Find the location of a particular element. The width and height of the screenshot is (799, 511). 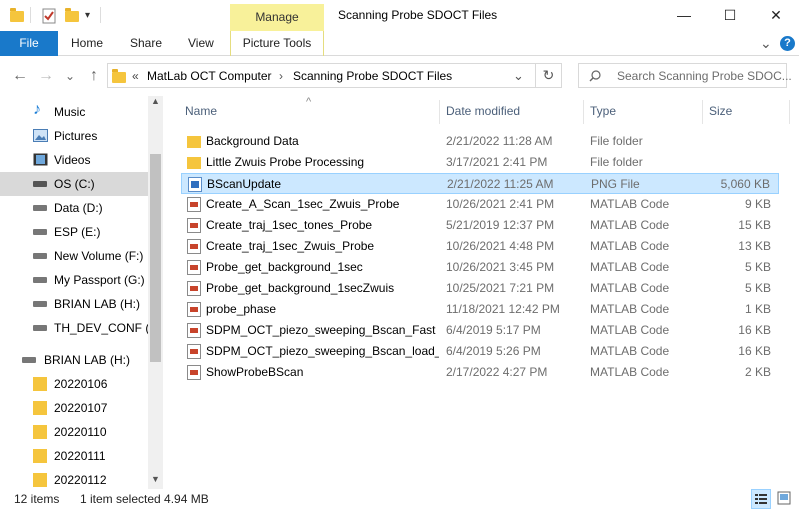

file-size: 15 KB is located at coordinates (754, 225).